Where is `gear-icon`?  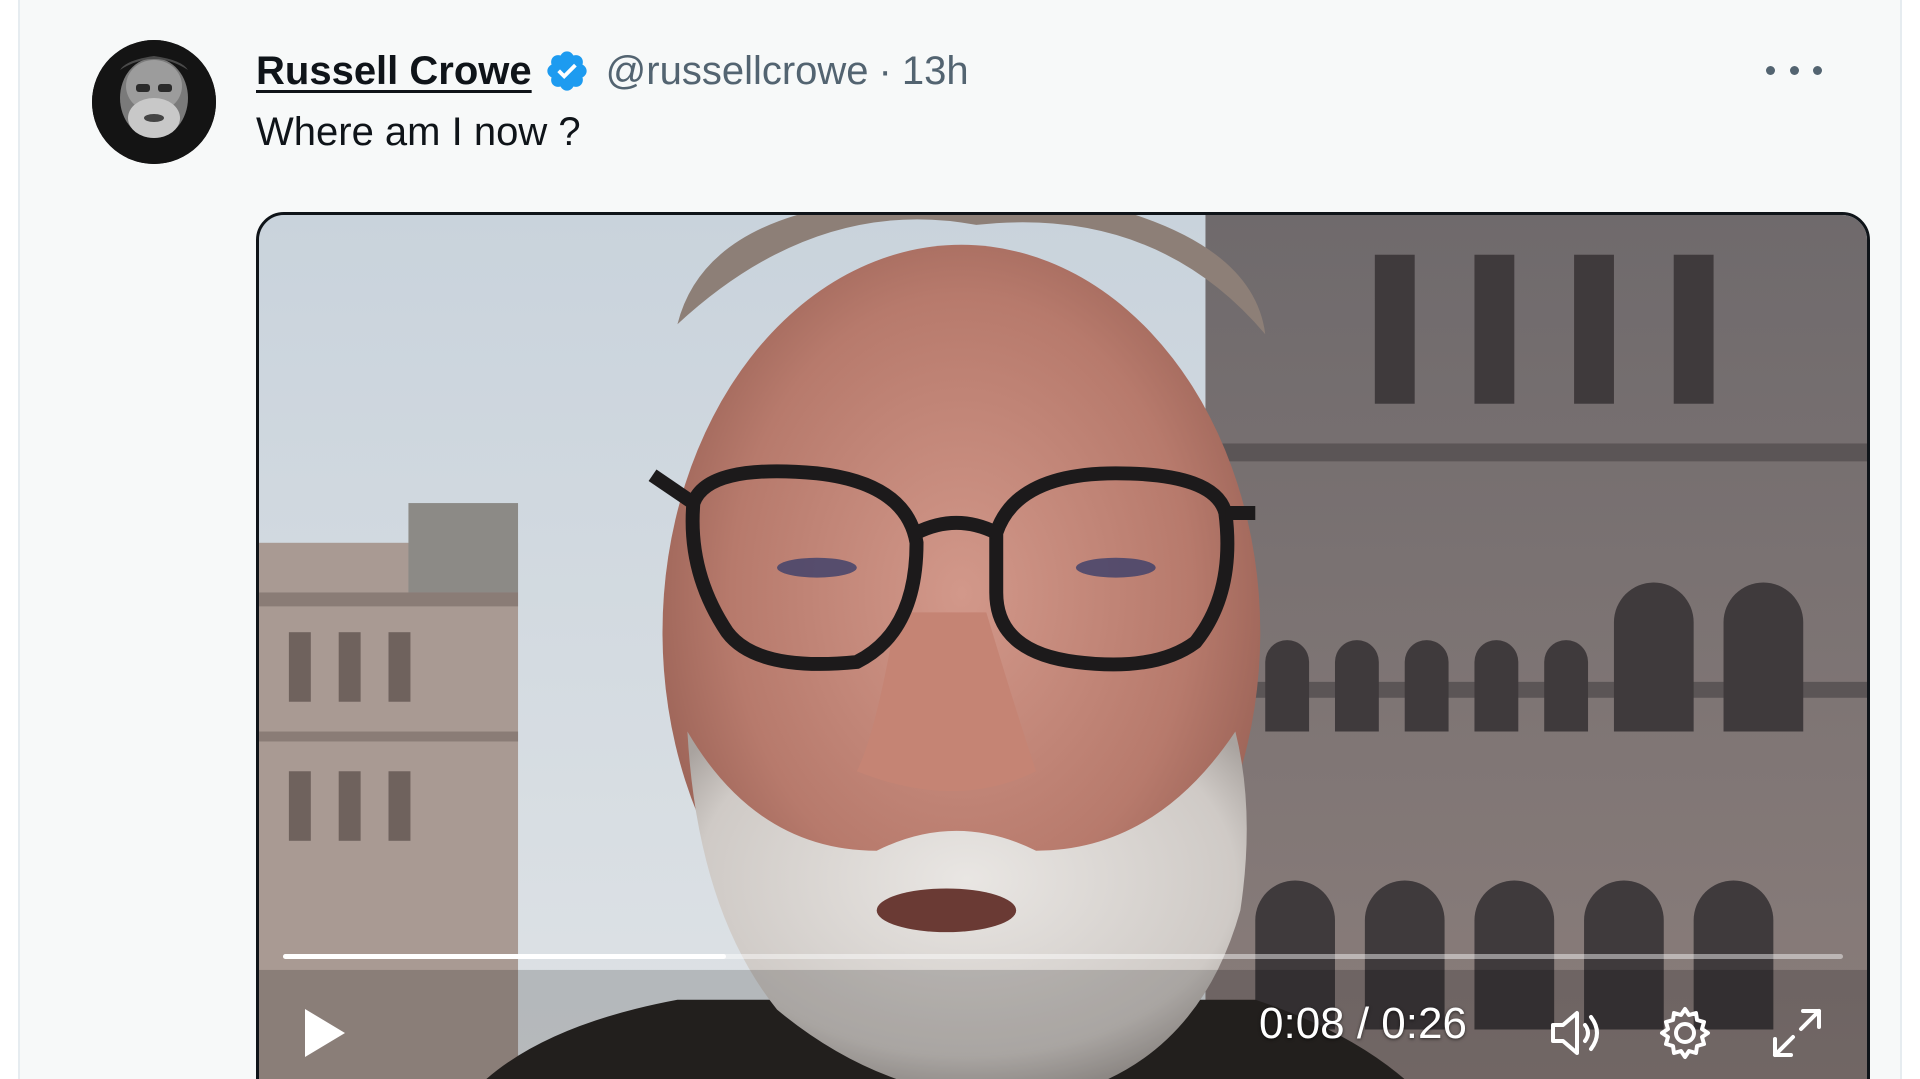
gear-icon is located at coordinates (1685, 1033).